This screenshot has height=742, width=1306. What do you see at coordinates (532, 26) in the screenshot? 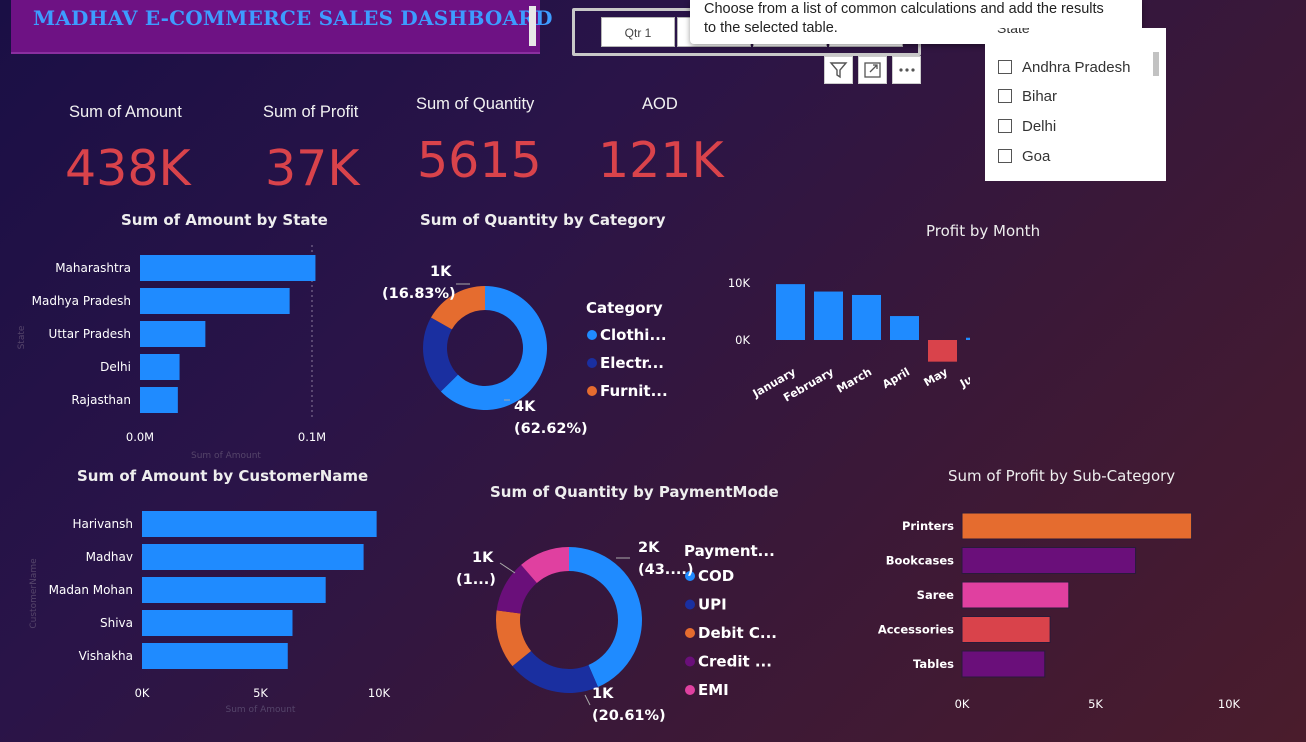
I see `title-accent-bar` at bounding box center [532, 26].